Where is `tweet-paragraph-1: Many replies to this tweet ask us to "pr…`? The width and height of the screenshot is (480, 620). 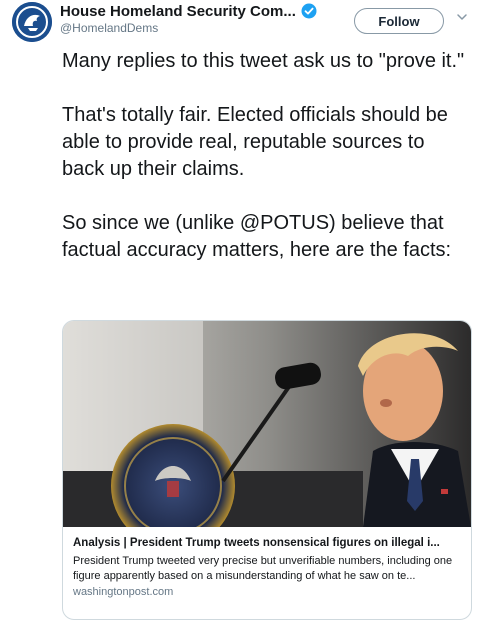 tweet-paragraph-1: Many replies to this tweet ask us to "pr… is located at coordinates (263, 61).